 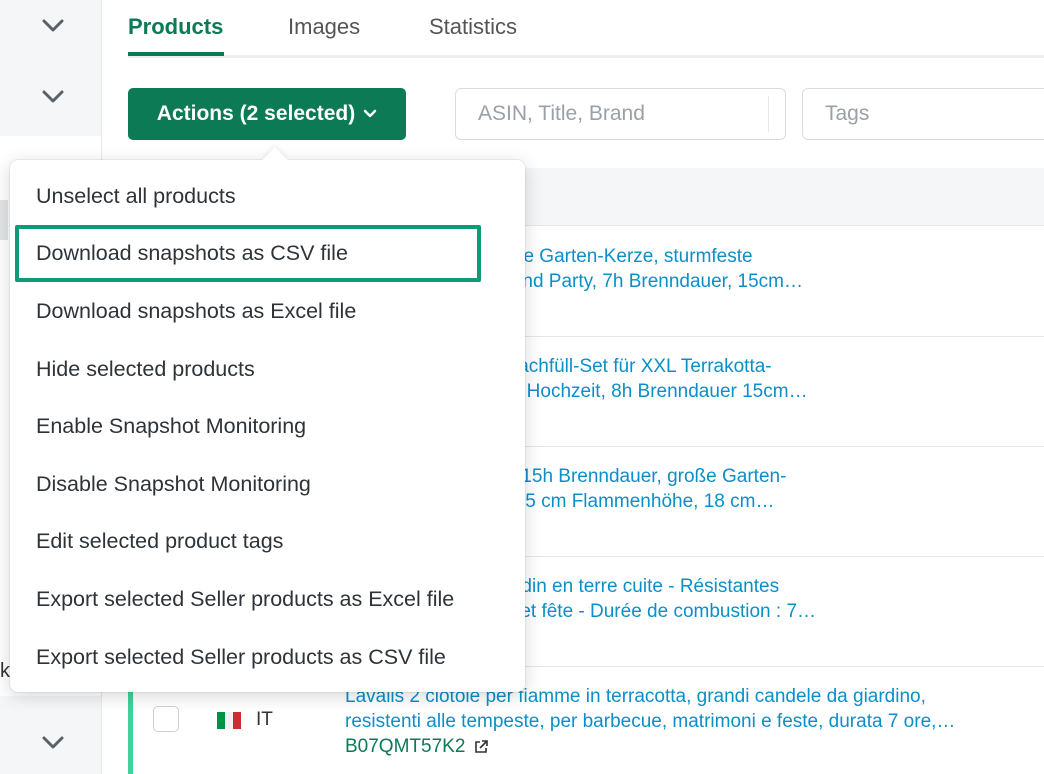 What do you see at coordinates (586, 29) in the screenshot?
I see `tab-bar: Products Images Statistics` at bounding box center [586, 29].